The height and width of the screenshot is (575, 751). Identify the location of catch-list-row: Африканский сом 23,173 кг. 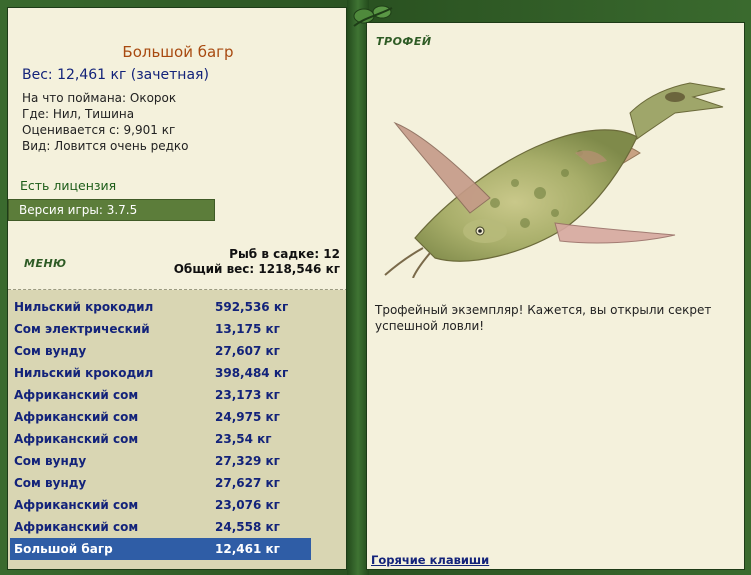
(160, 395).